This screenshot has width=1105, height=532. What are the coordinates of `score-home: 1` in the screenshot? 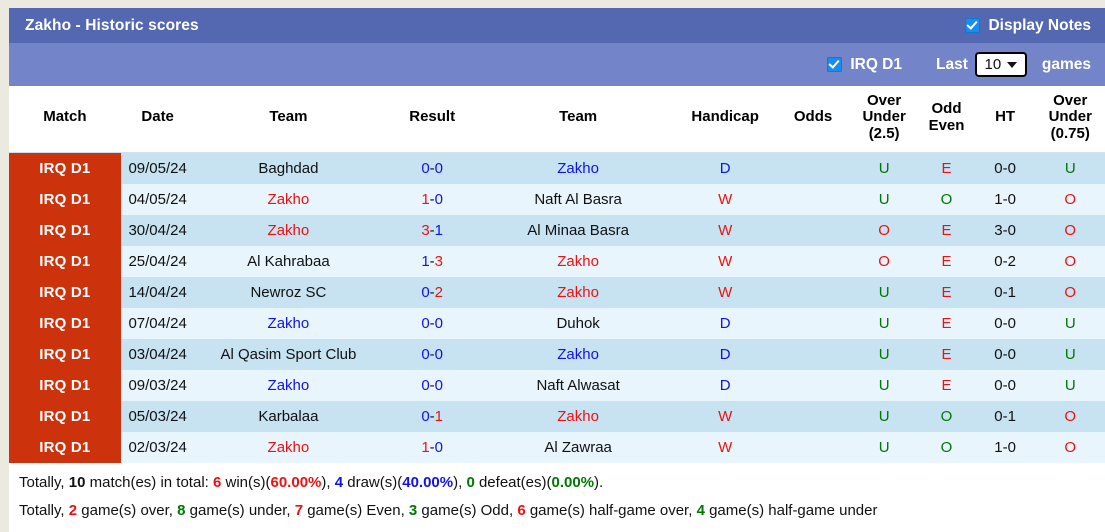 It's located at (425, 199).